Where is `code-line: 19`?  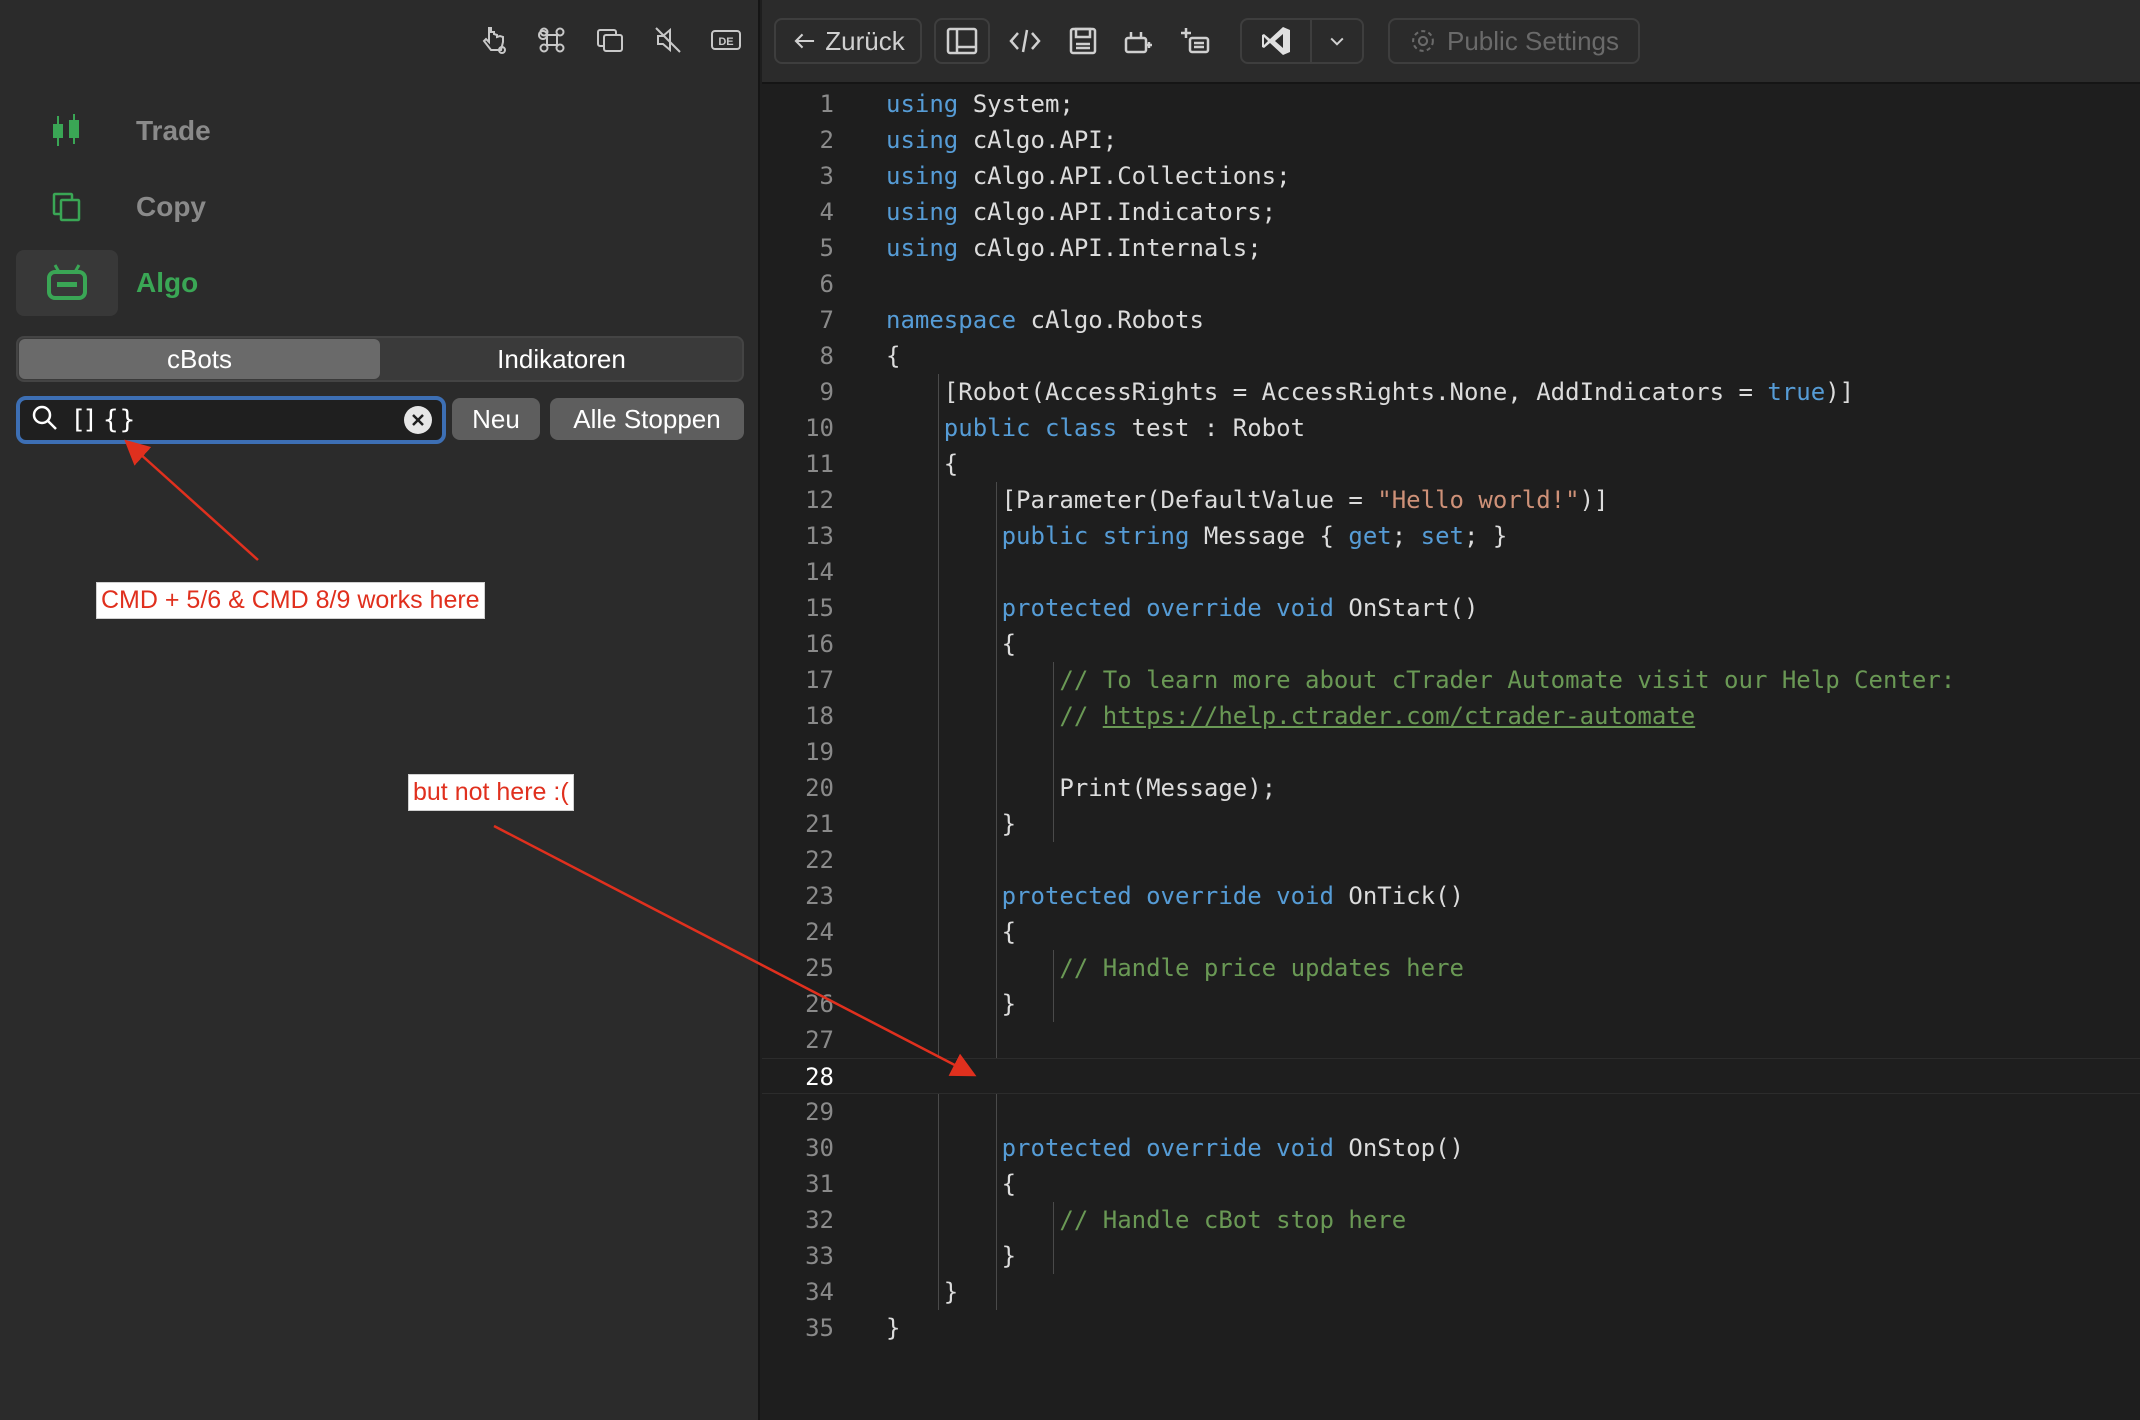 code-line: 19 is located at coordinates (1451, 752).